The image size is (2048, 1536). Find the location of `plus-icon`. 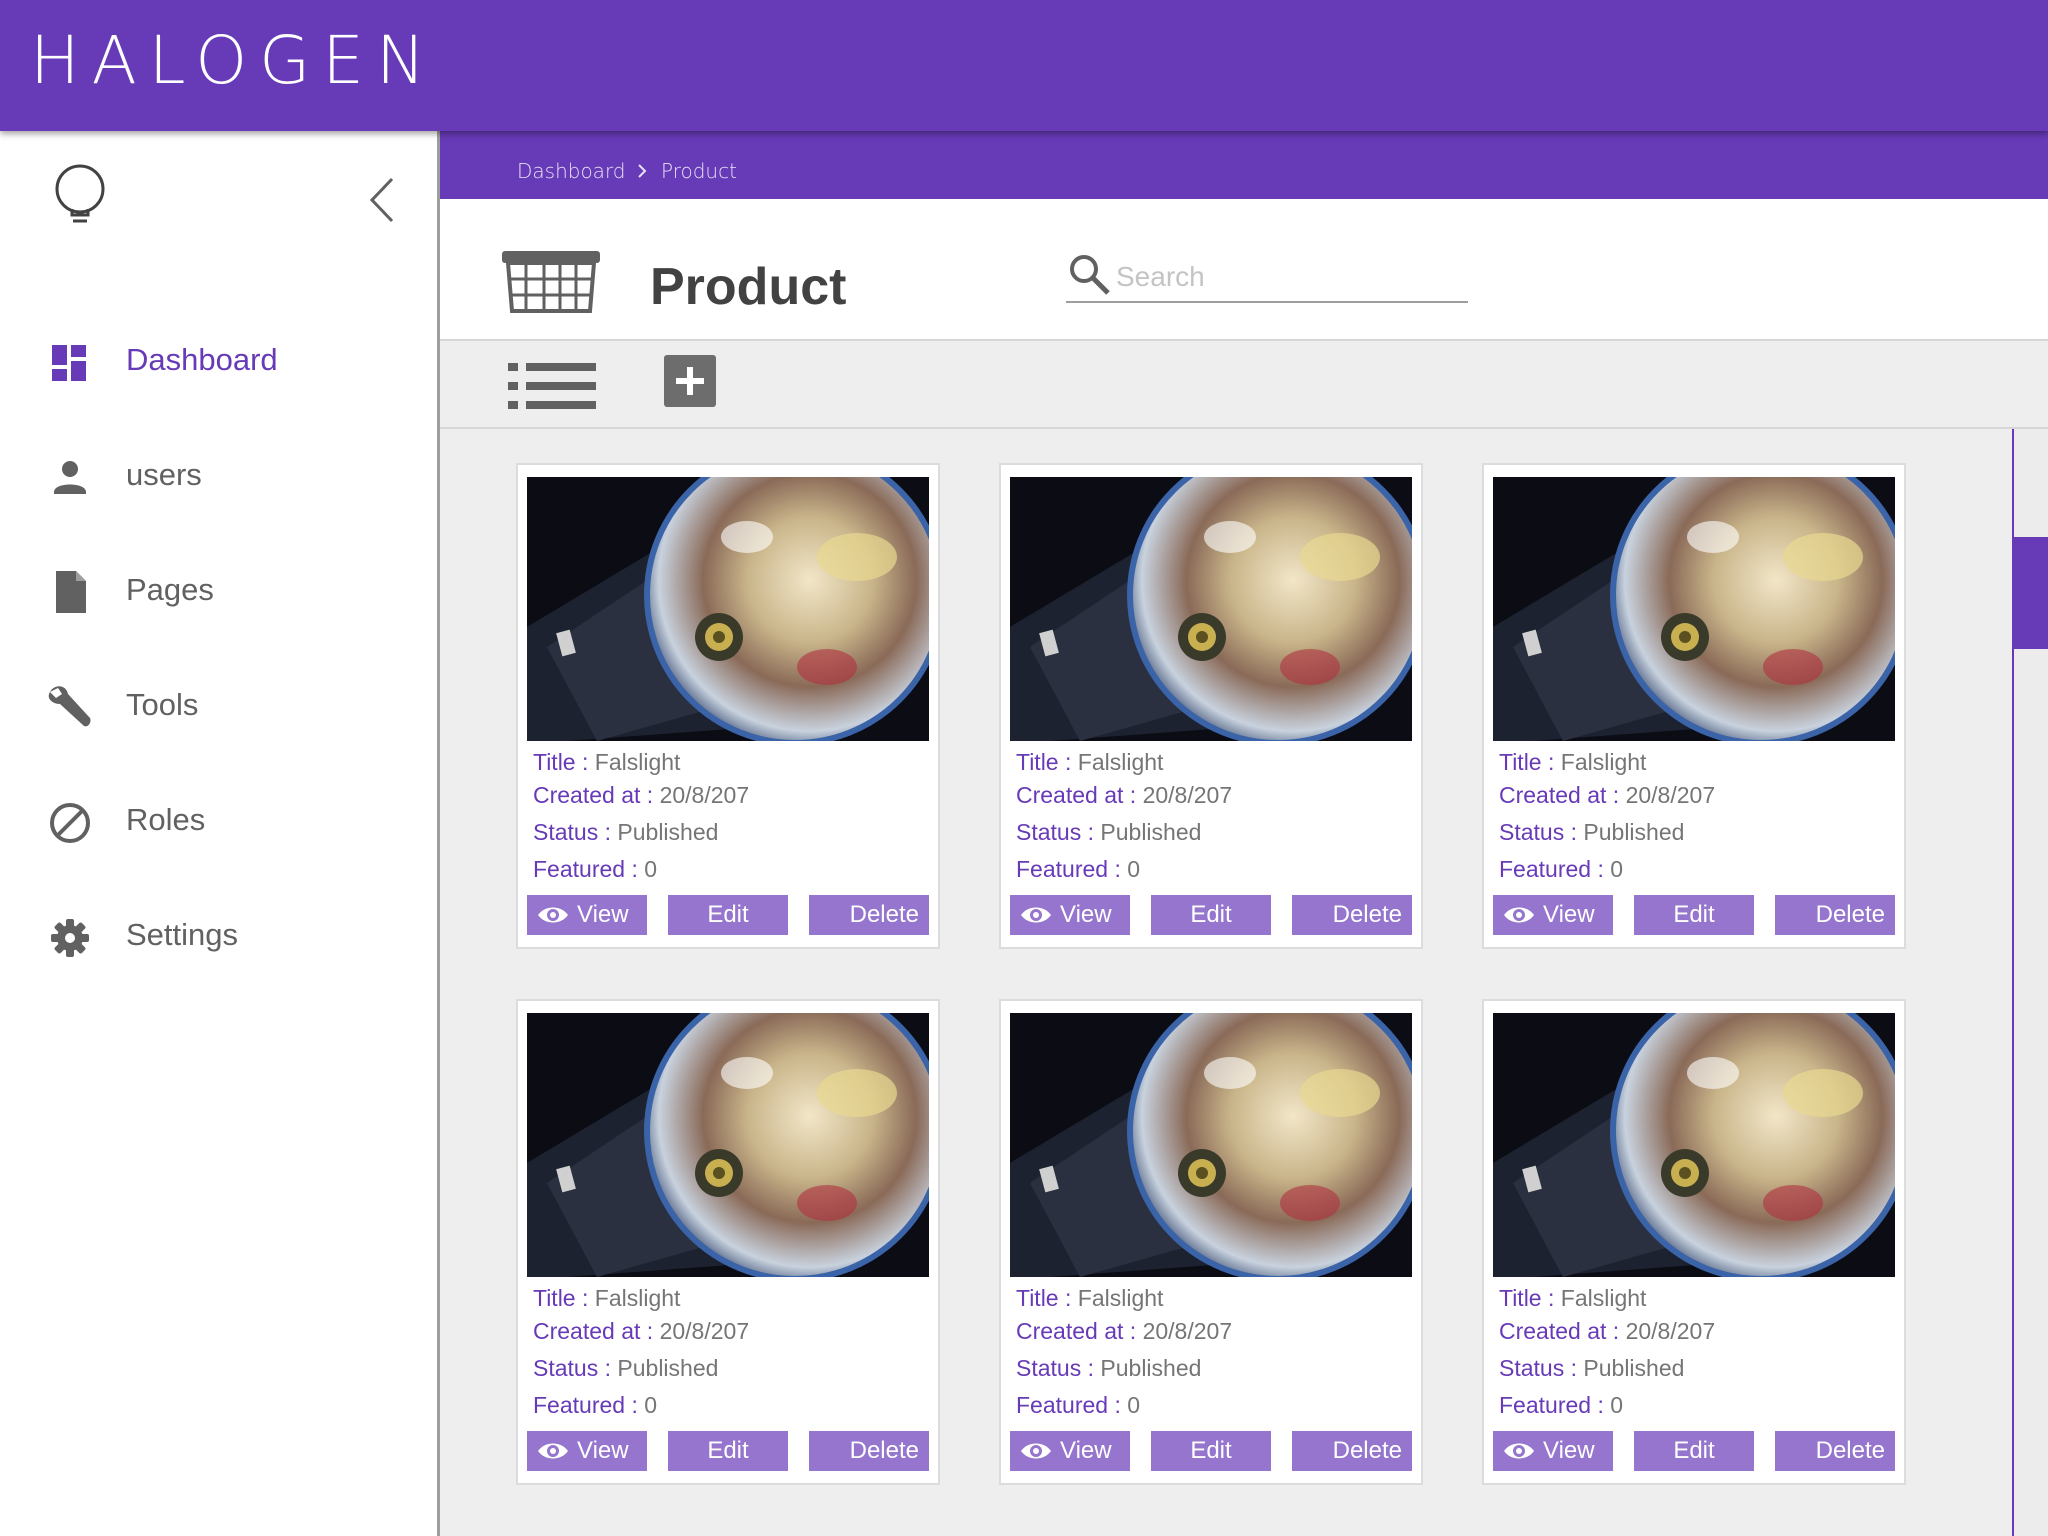

plus-icon is located at coordinates (690, 381).